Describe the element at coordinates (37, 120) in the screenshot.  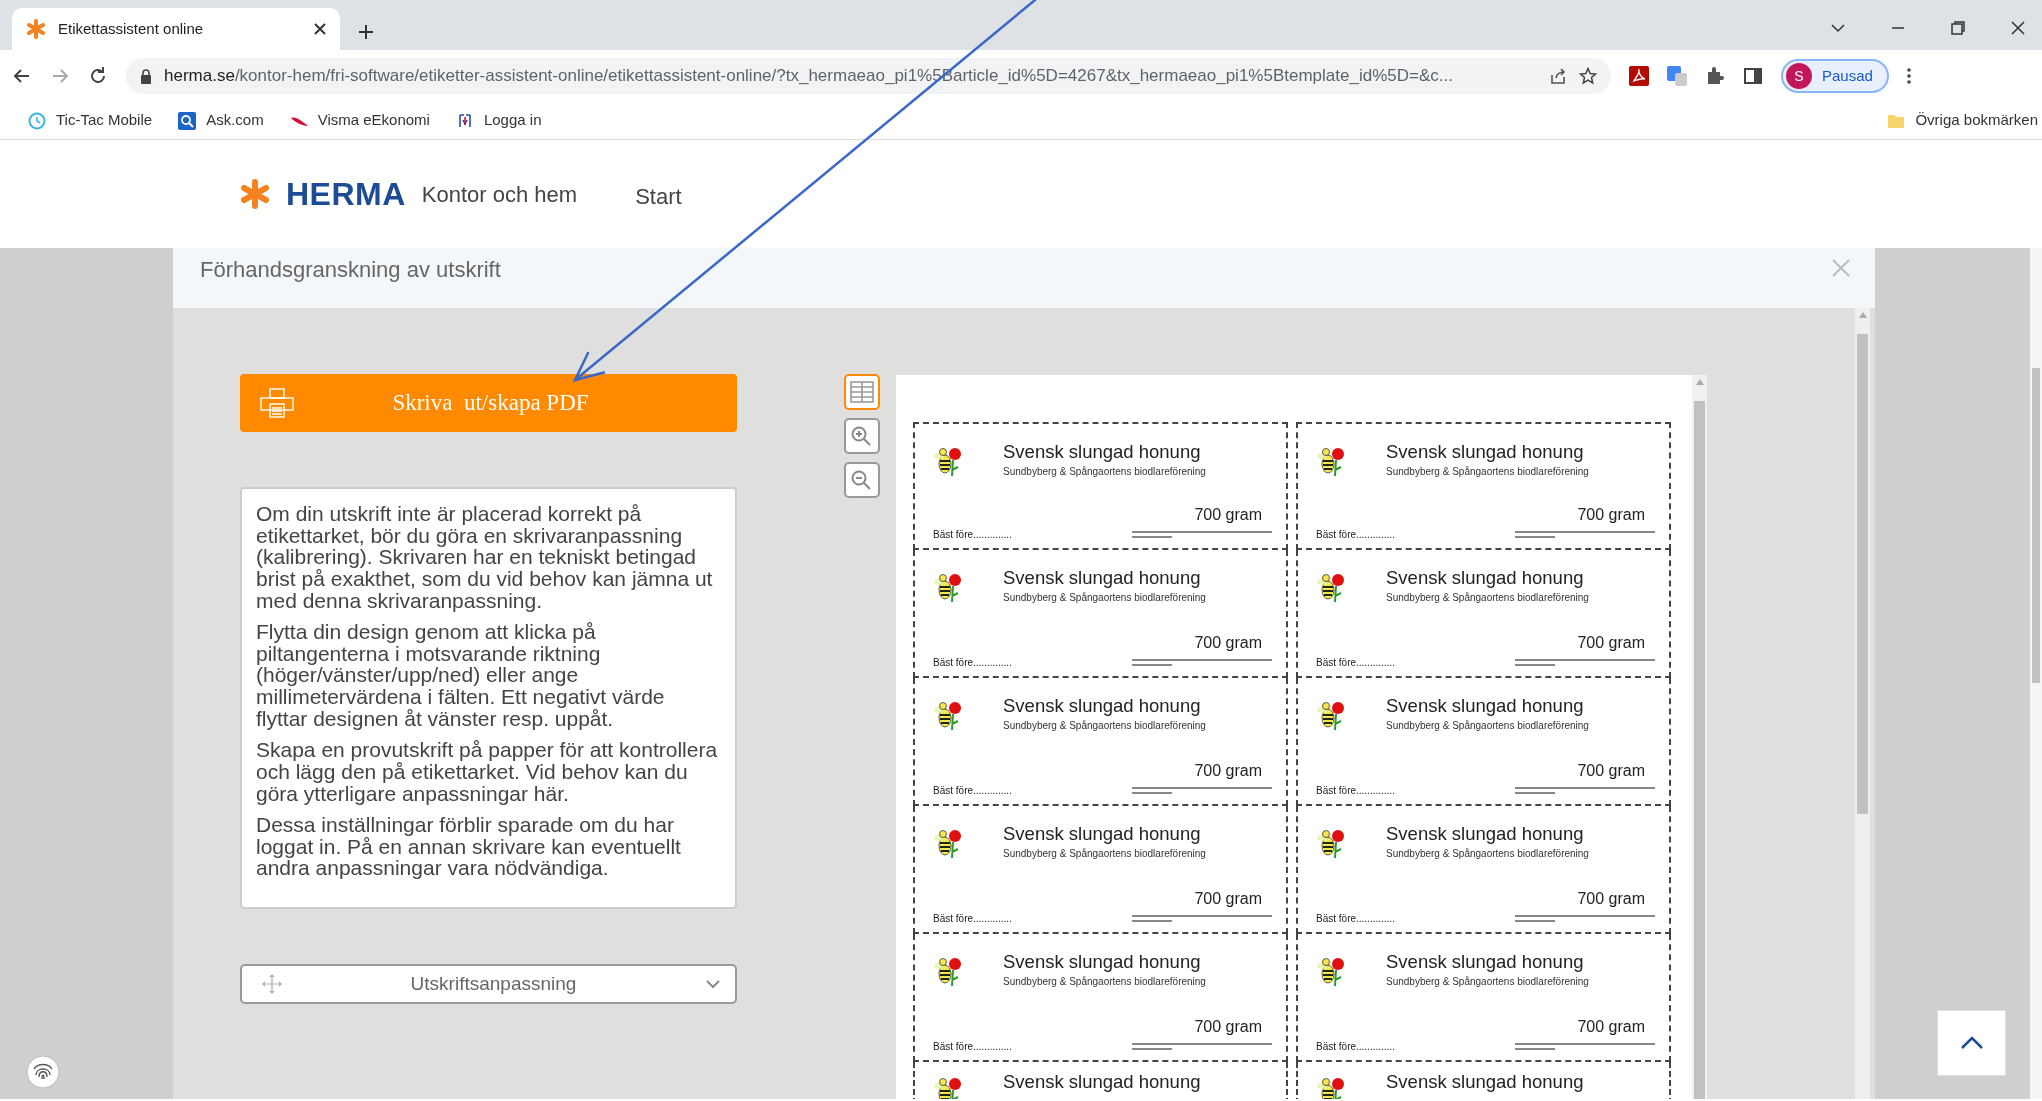
I see `clock-icon` at that location.